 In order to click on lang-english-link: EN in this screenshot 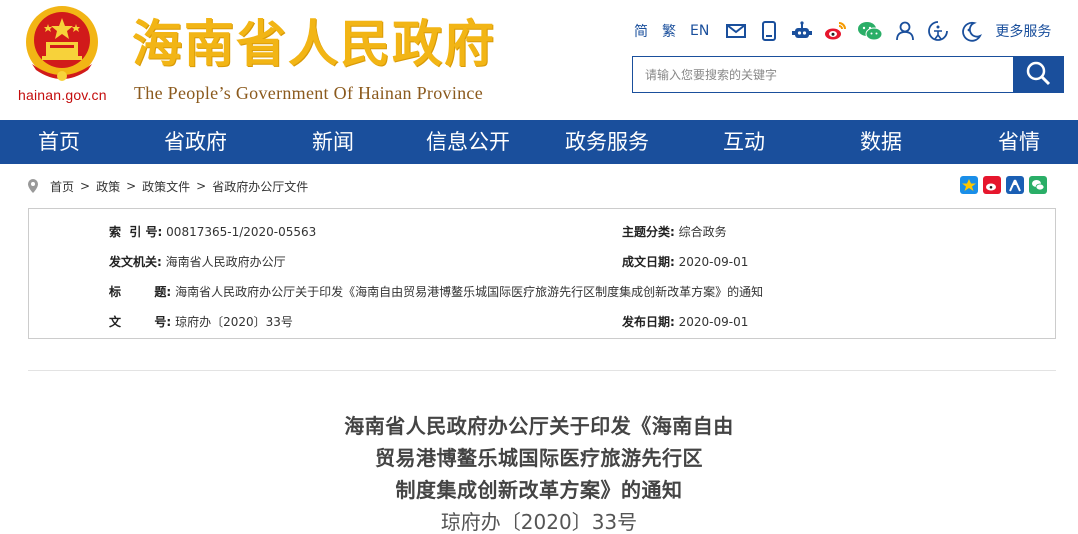, I will do `click(699, 31)`.